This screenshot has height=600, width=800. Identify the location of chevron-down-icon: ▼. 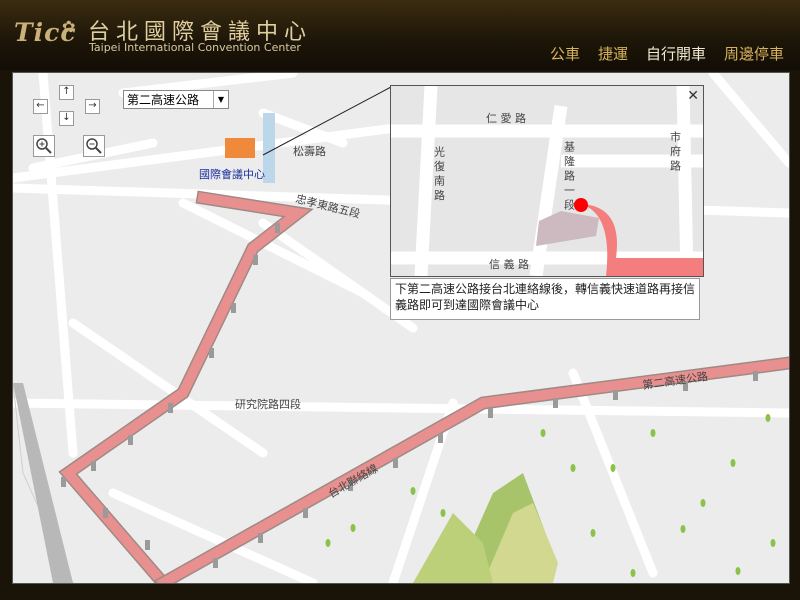
(220, 99).